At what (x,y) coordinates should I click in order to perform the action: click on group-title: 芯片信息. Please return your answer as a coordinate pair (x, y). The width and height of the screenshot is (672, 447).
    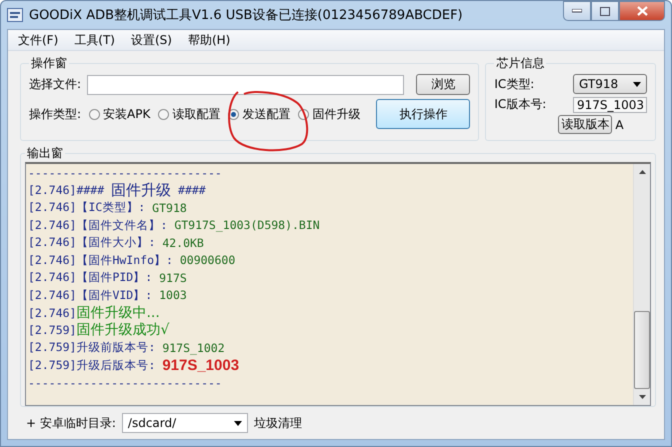
    Looking at the image, I should click on (520, 63).